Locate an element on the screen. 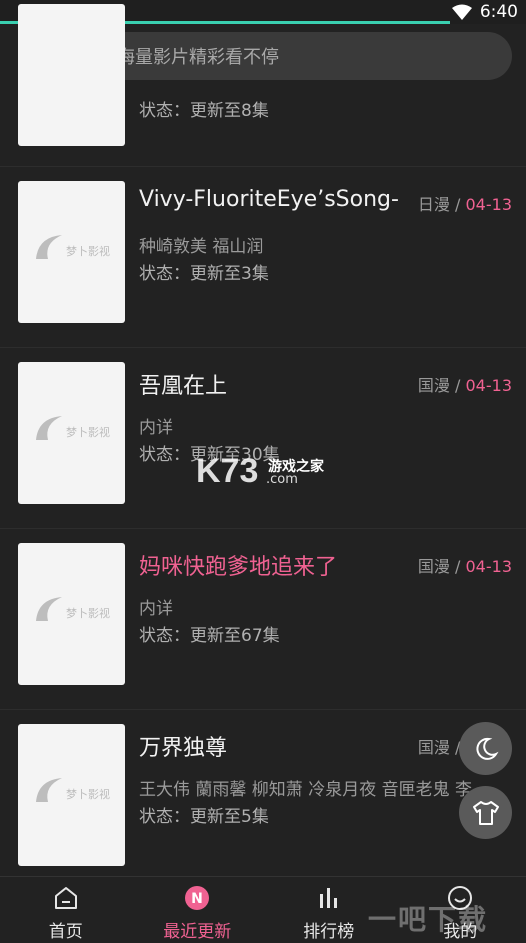  home-icon is located at coordinates (66, 898).